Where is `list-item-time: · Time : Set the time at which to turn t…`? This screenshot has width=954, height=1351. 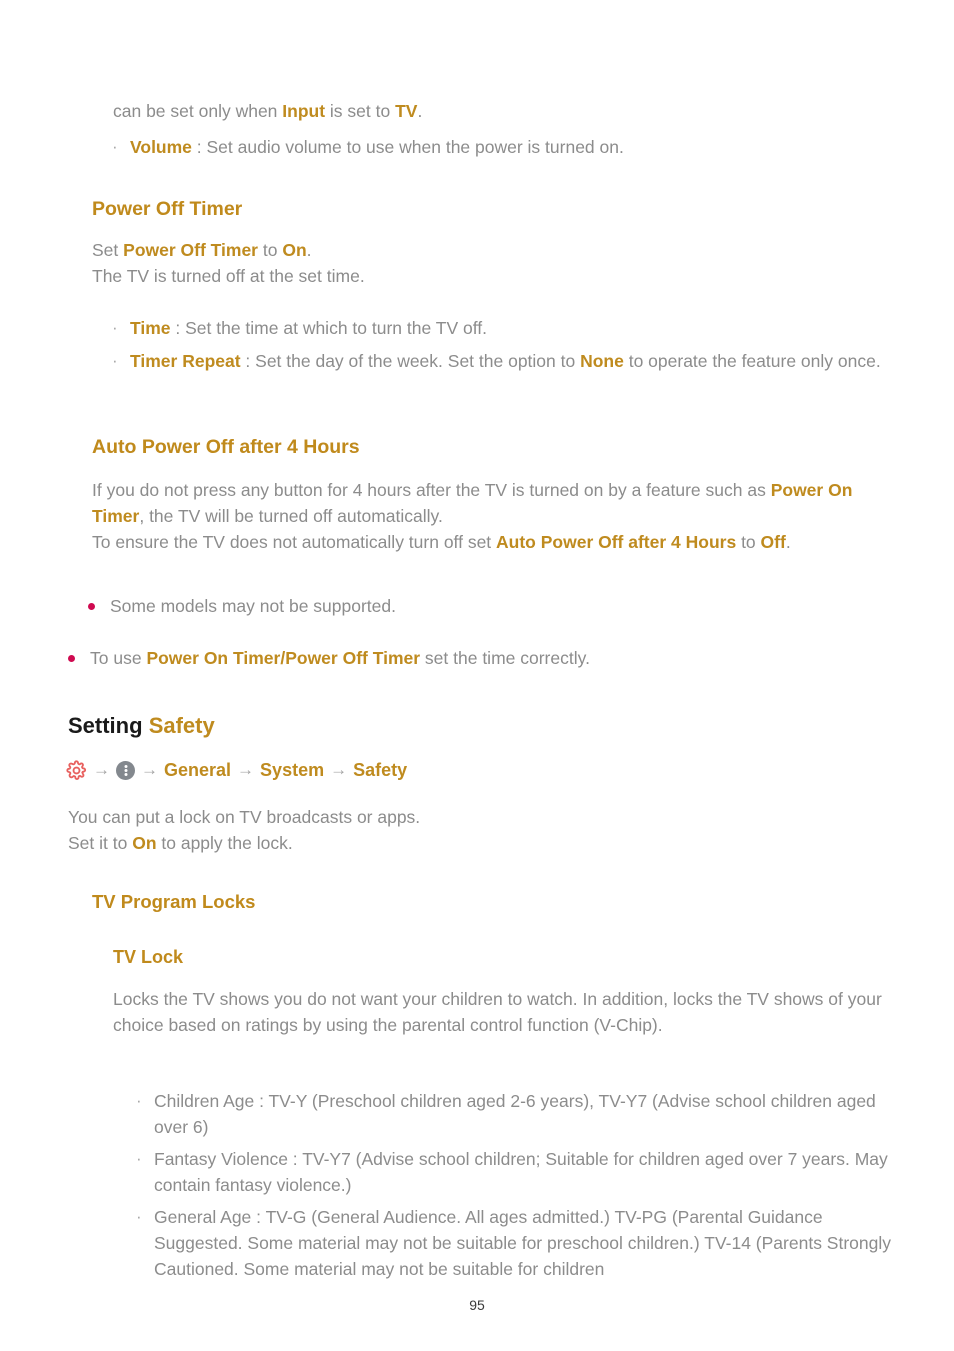 list-item-time: · Time : Set the time at which to turn t… is located at coordinates (507, 328).